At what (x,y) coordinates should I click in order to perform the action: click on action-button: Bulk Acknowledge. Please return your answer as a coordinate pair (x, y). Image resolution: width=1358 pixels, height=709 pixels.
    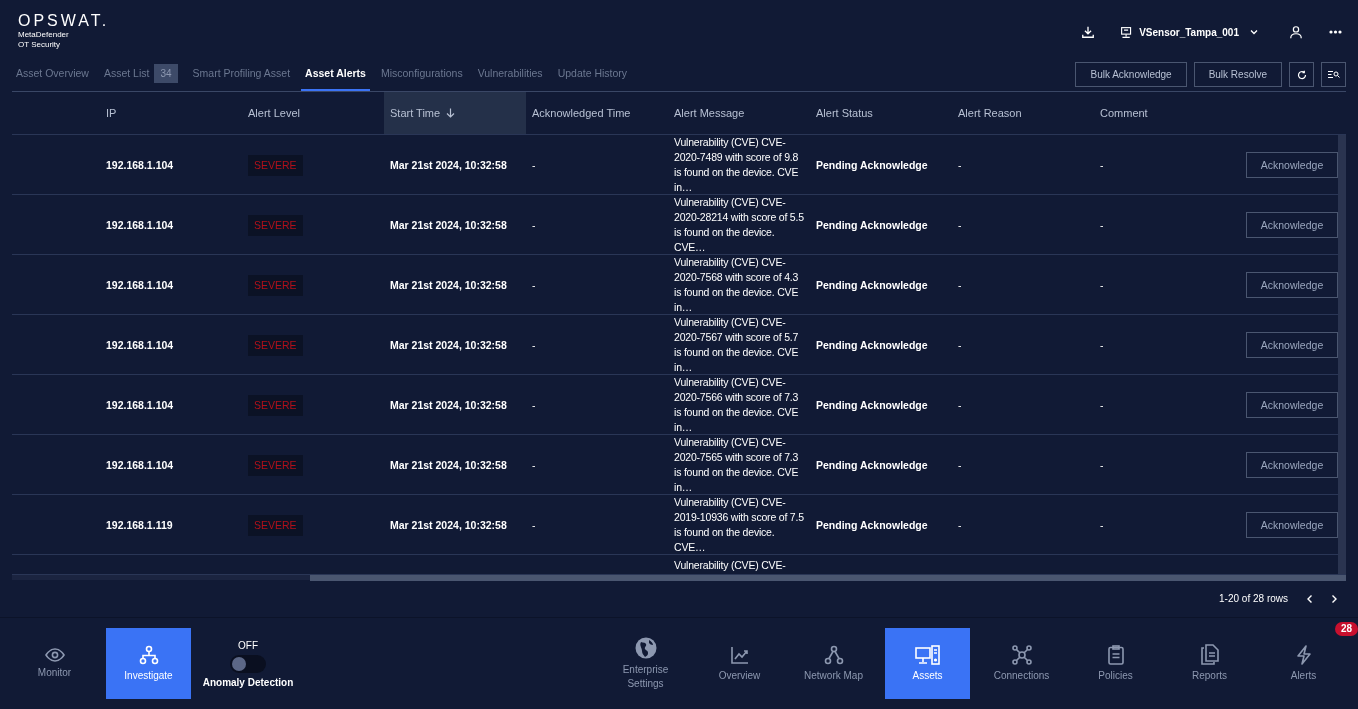
    Looking at the image, I should click on (1131, 75).